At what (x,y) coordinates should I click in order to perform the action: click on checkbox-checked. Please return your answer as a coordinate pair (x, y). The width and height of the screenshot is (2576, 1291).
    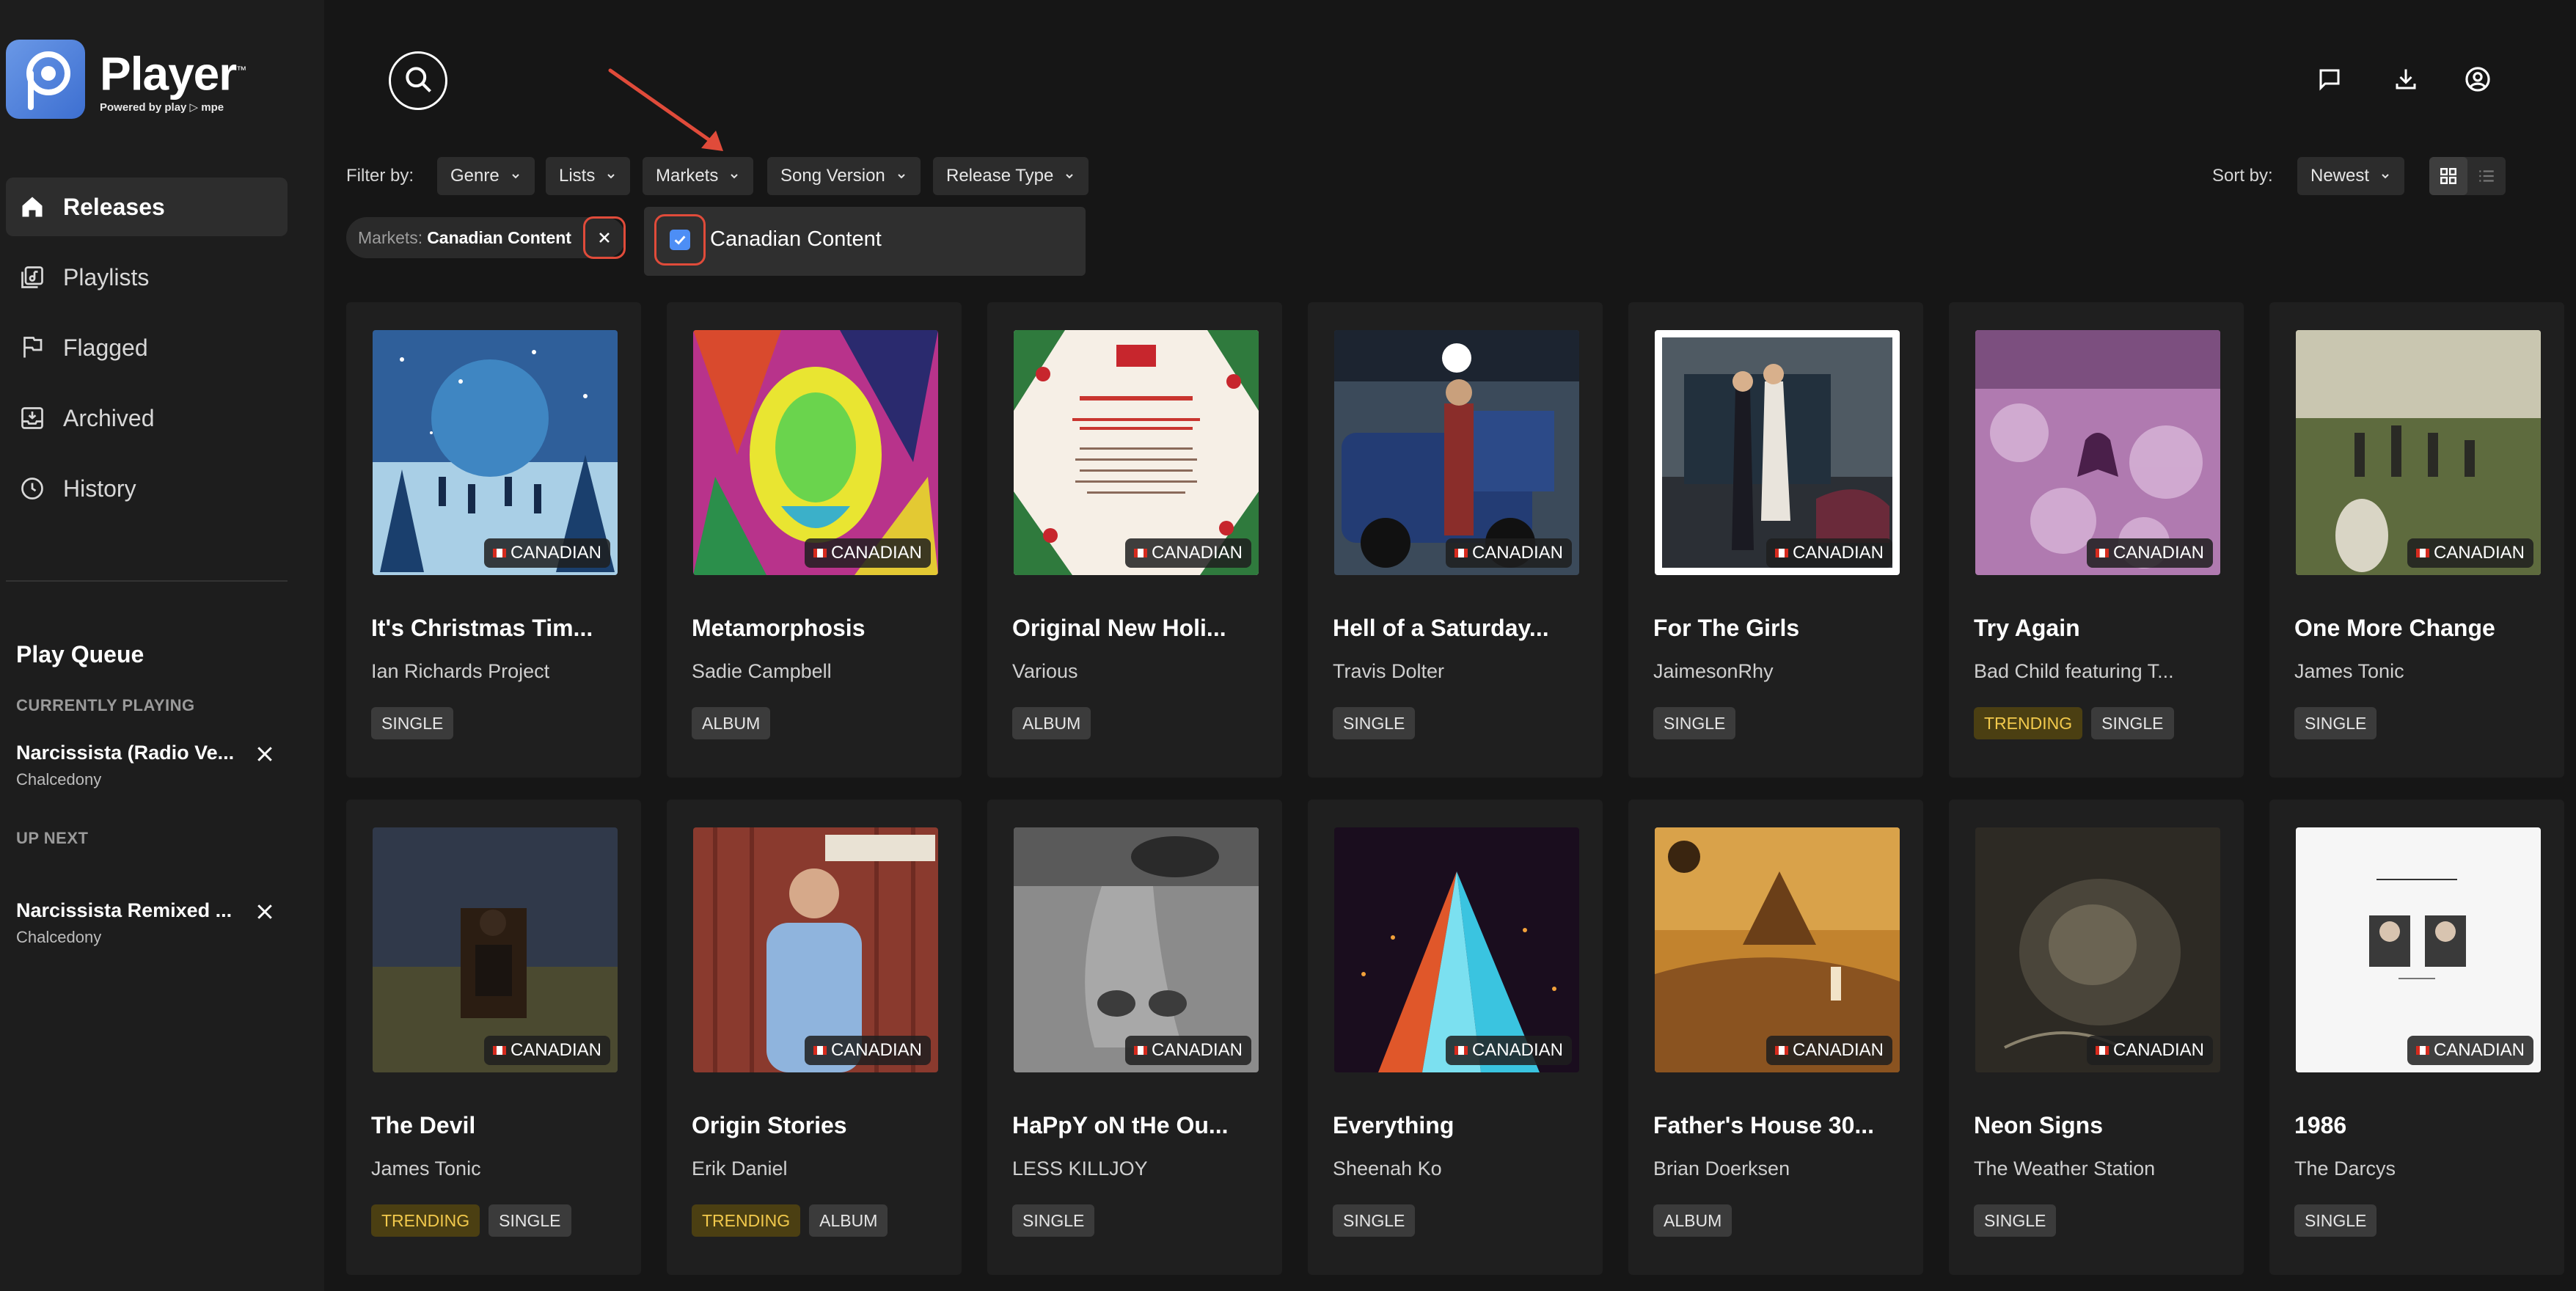
    Looking at the image, I should click on (680, 240).